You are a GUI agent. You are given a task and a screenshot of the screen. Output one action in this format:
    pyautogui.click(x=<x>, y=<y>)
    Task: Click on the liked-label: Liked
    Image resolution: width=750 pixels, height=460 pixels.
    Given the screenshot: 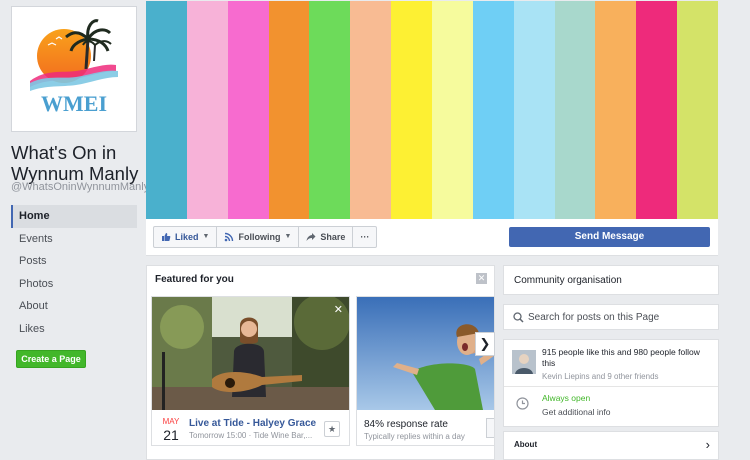 What is the action you would take?
    pyautogui.click(x=187, y=237)
    